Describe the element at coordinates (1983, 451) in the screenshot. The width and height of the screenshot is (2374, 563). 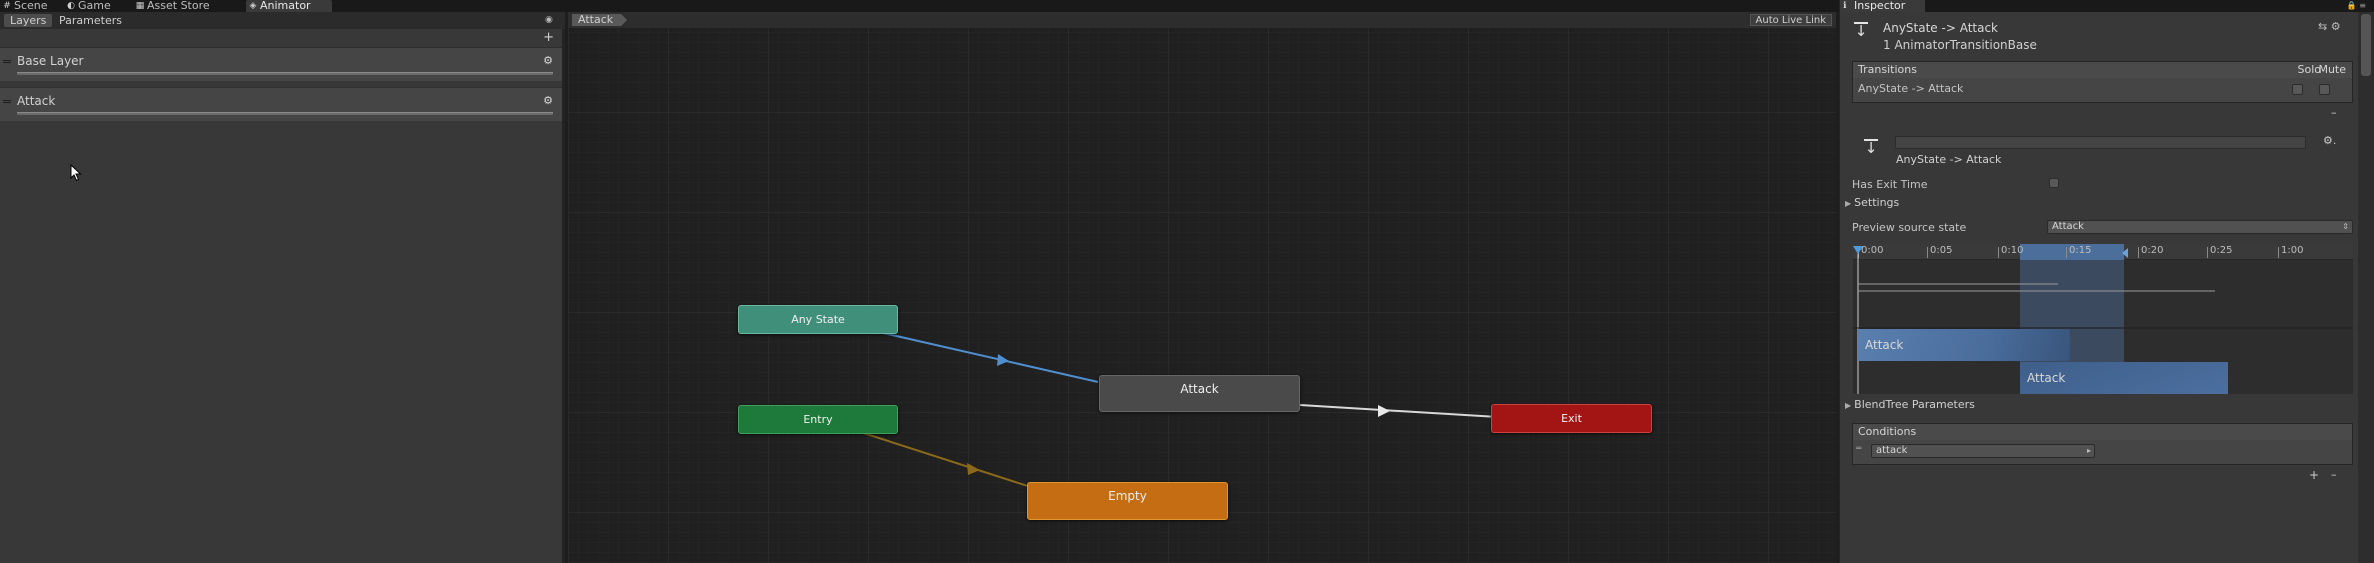
I see `condition-parameter-dropdown: attack ▸` at that location.